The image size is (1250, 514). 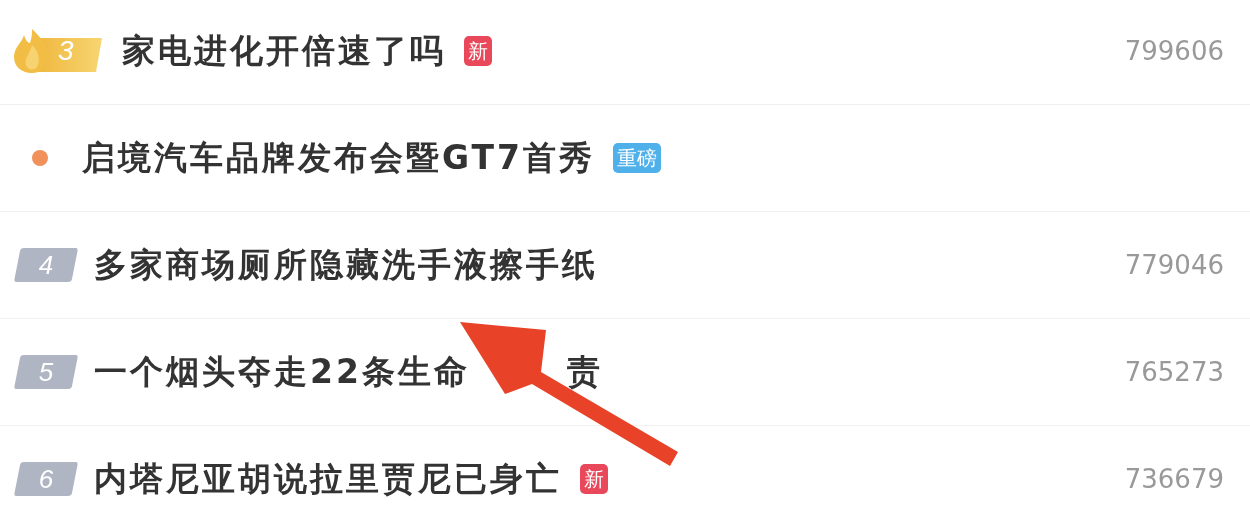 What do you see at coordinates (346, 265) in the screenshot?
I see `topic-title: 多家商场厕所隐藏洗手液擦手纸` at bounding box center [346, 265].